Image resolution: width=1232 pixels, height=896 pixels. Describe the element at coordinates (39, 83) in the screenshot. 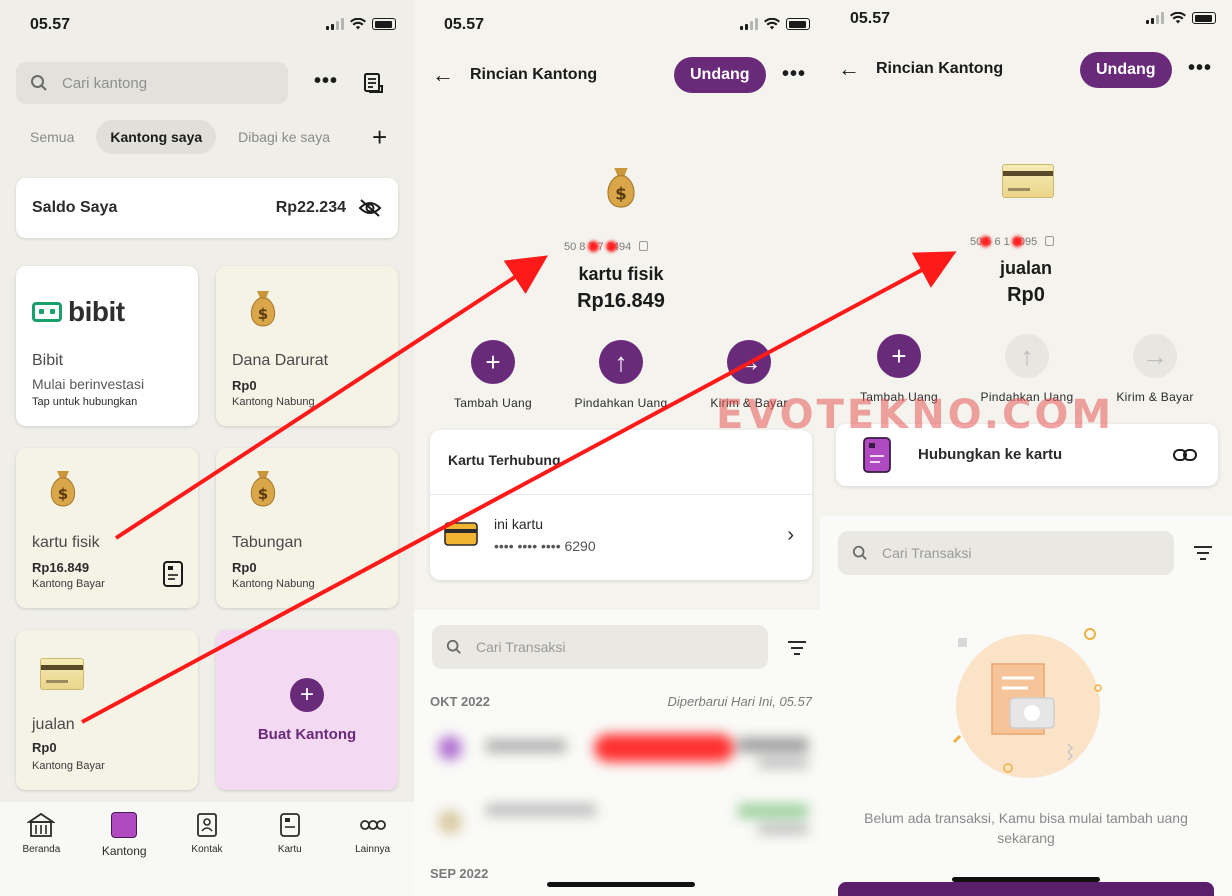

I see `search-icon` at that location.